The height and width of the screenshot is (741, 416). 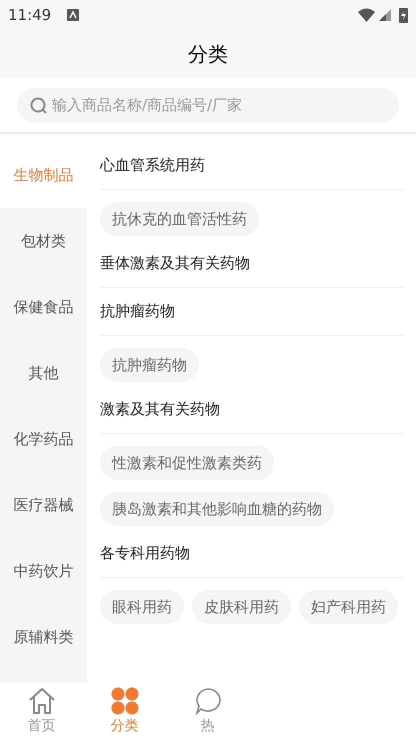 I want to click on home-icon, so click(x=42, y=701).